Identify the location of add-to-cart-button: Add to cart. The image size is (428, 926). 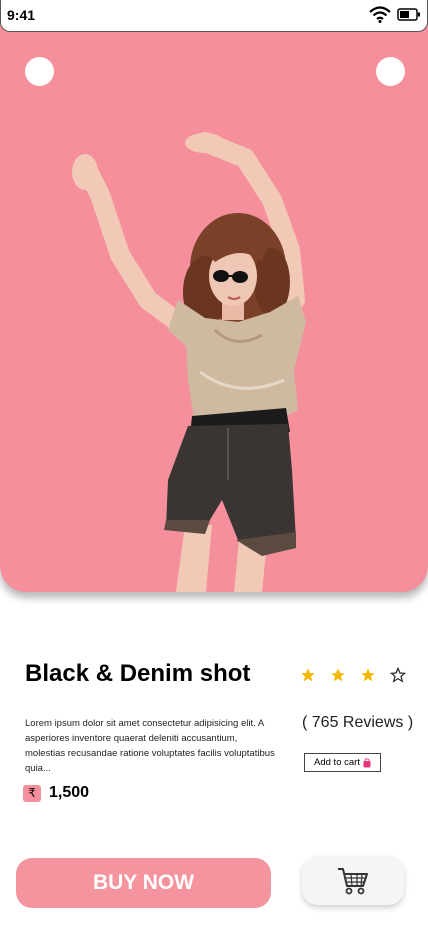
(342, 762).